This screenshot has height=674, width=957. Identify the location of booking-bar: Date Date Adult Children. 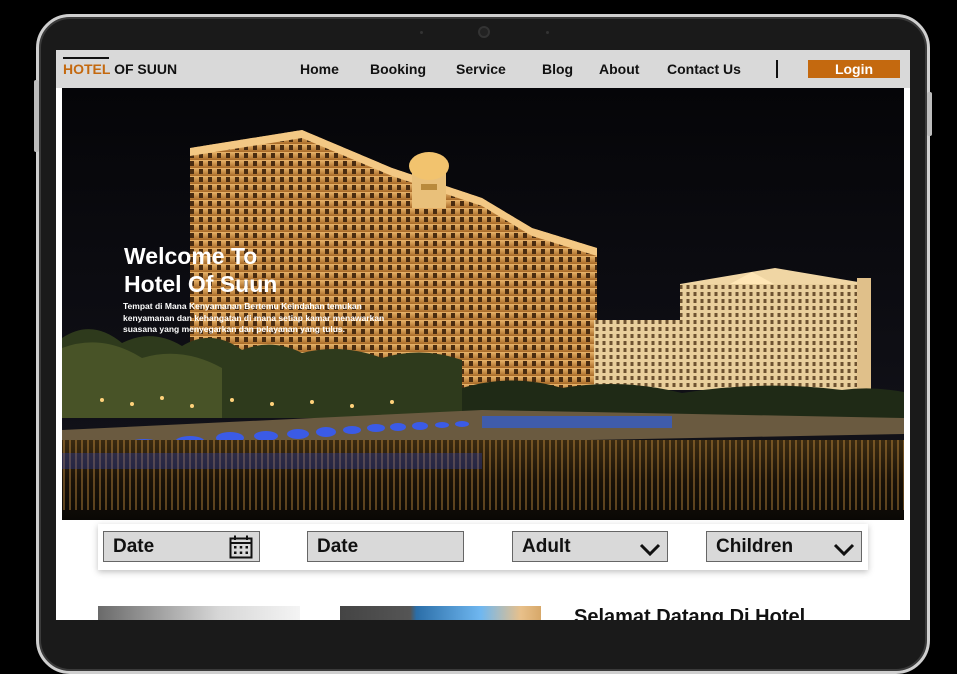
(483, 547).